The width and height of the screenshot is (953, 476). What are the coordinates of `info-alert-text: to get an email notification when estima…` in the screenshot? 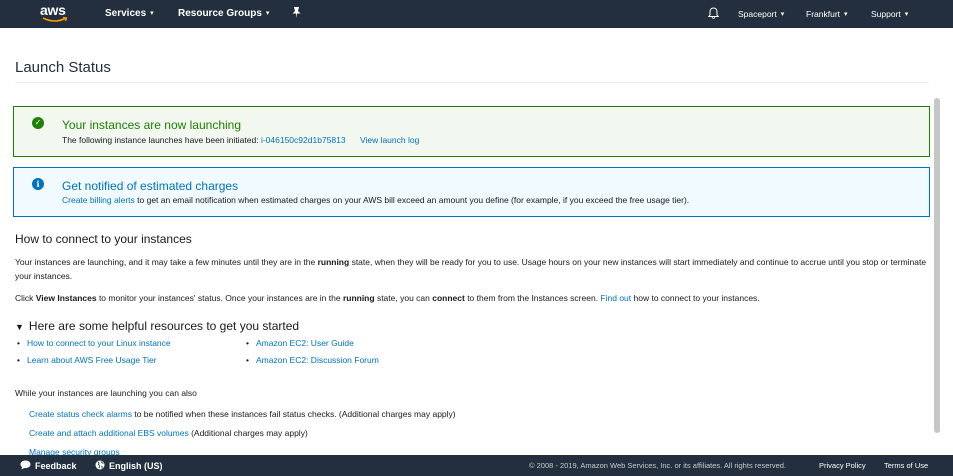 It's located at (413, 200).